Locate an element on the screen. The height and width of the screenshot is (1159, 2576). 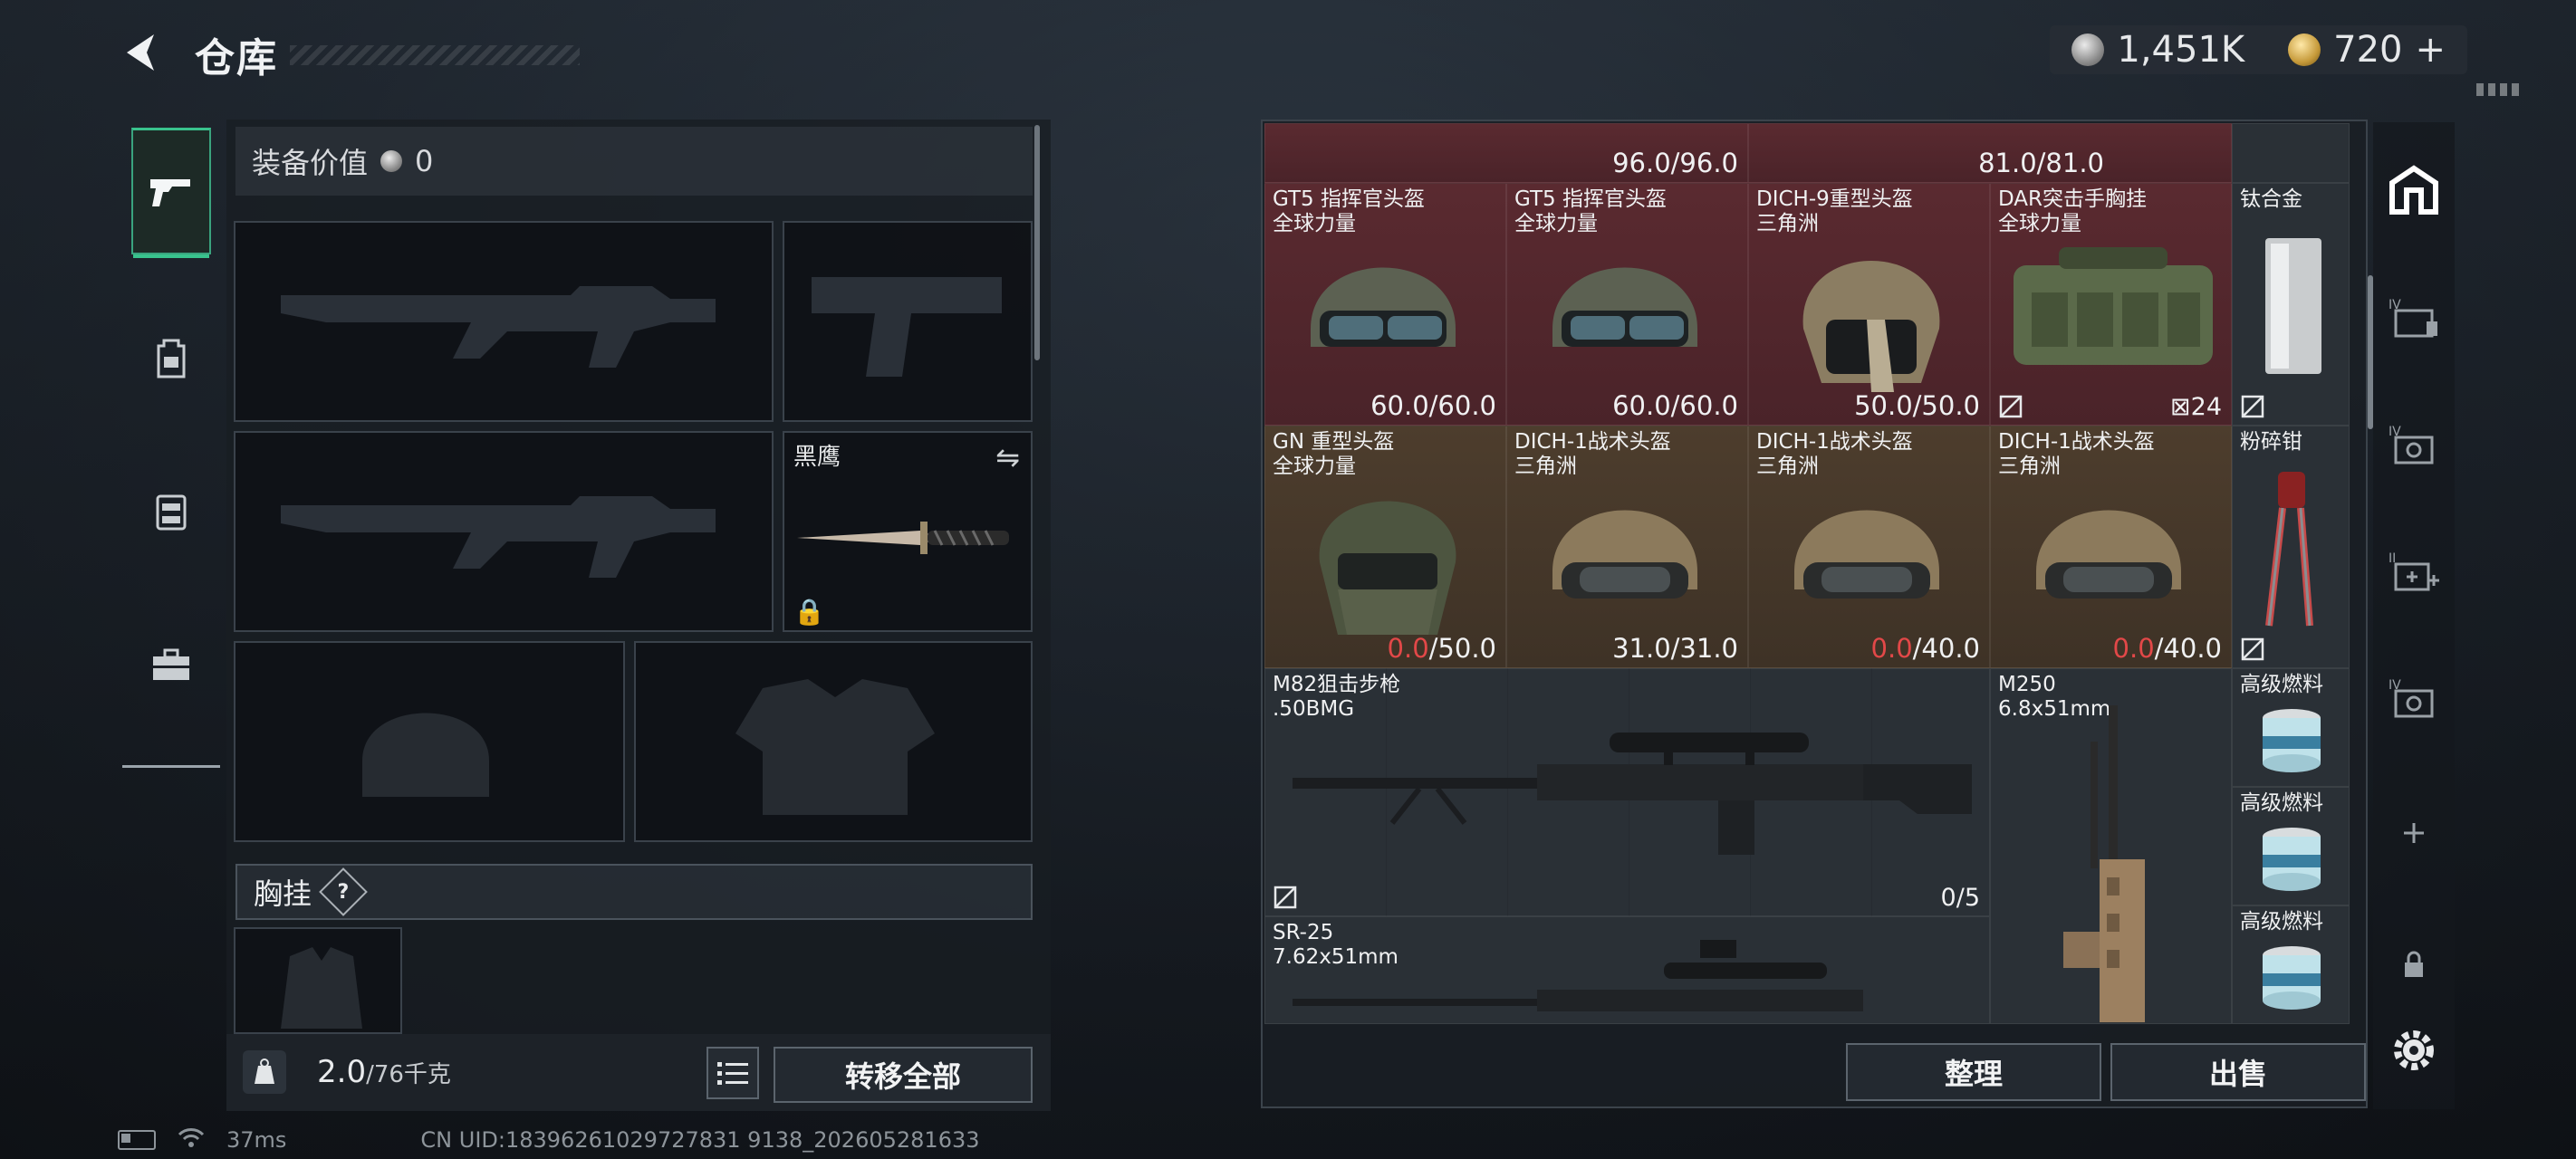
back-arrow-icon is located at coordinates (143, 52).